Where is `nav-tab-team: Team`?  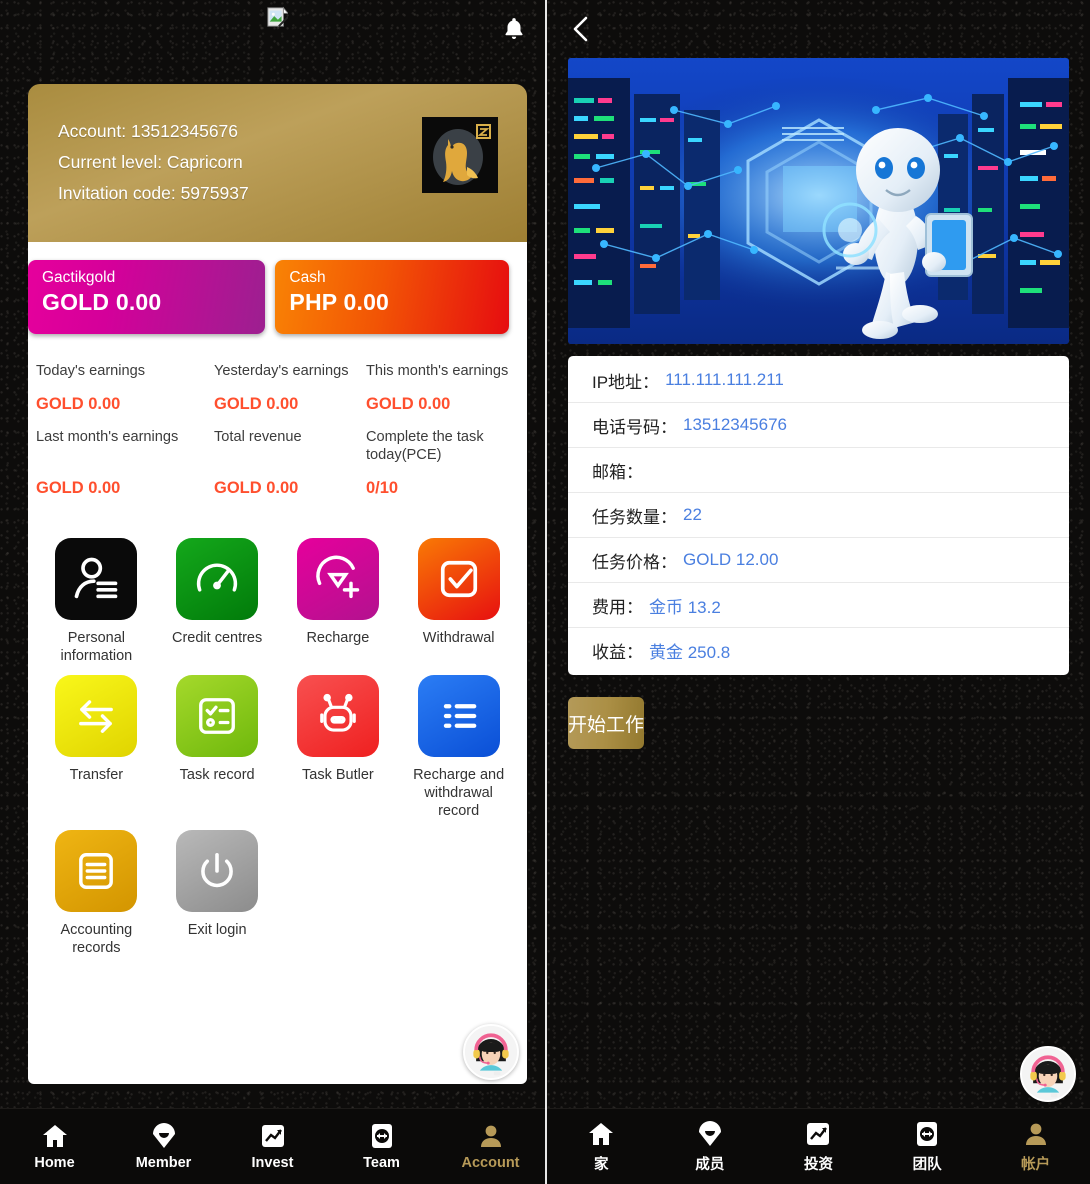
nav-tab-team: Team is located at coordinates (381, 1146).